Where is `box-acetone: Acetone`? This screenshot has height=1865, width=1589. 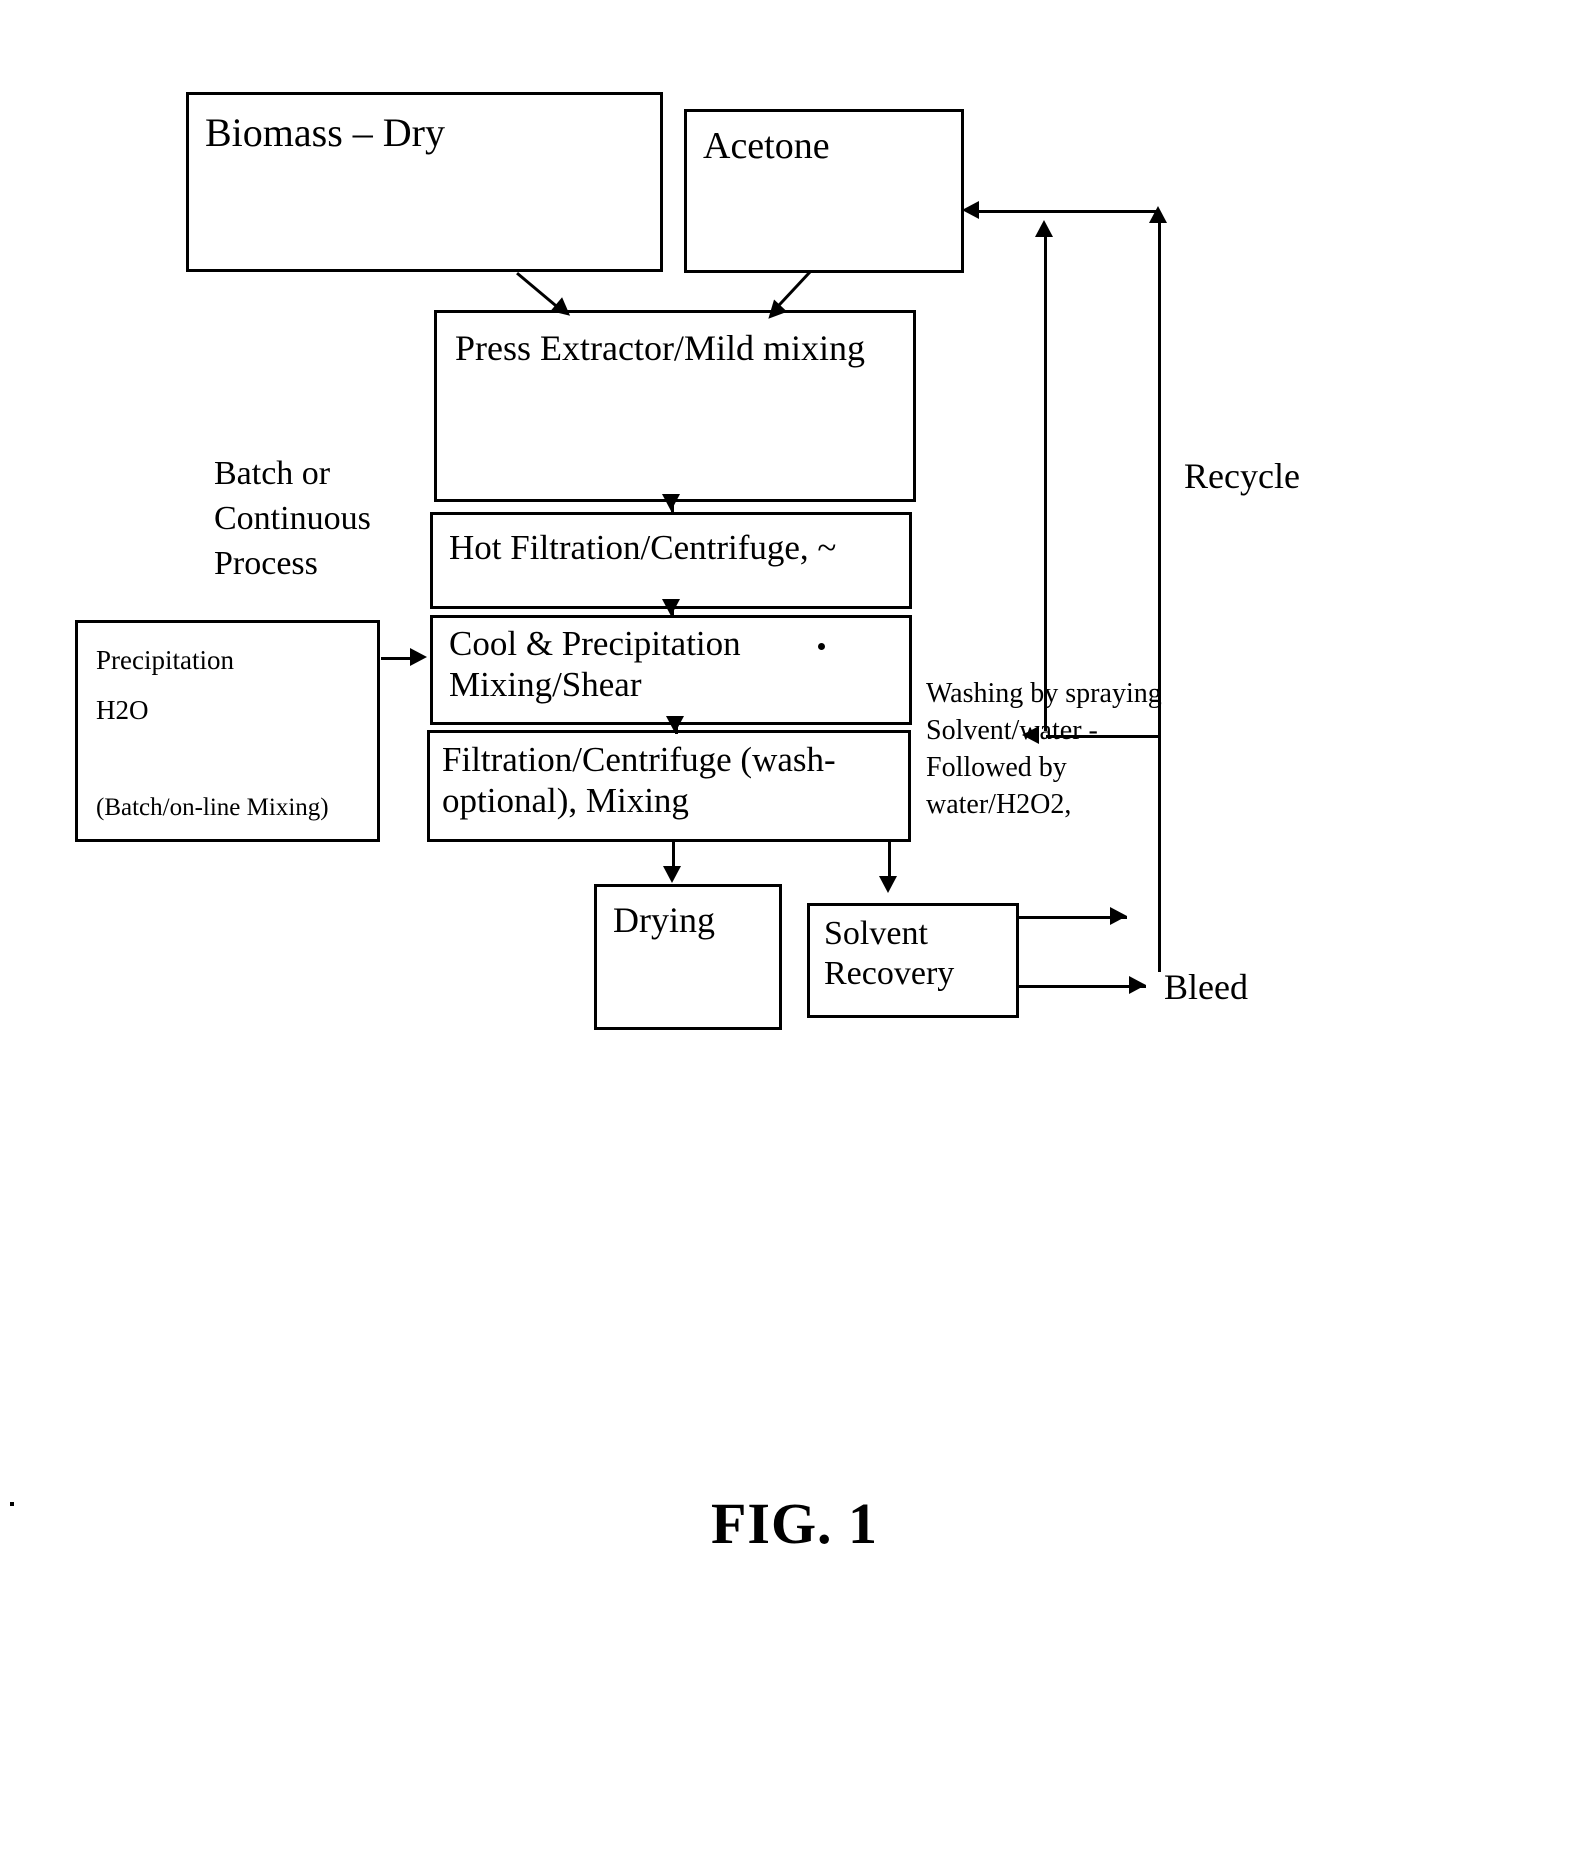
box-acetone: Acetone is located at coordinates (824, 191).